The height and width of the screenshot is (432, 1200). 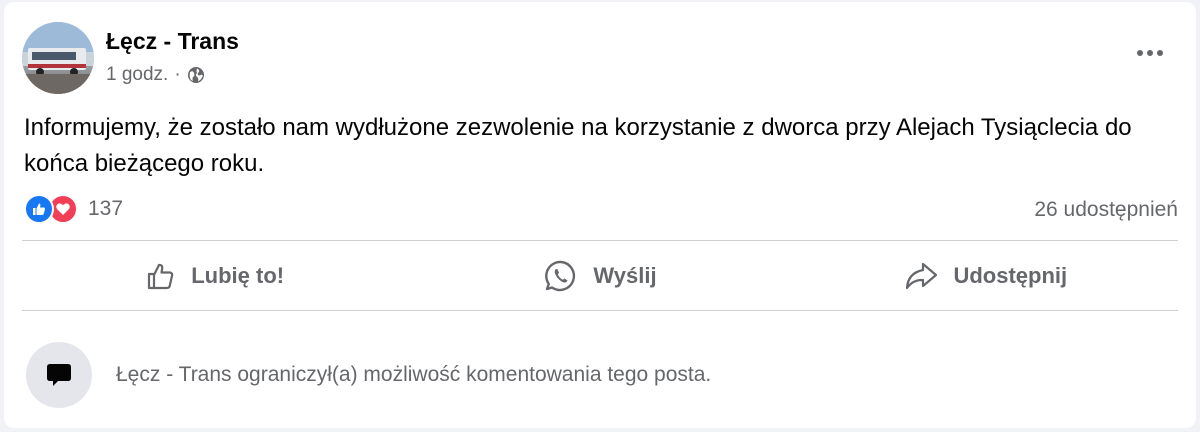 What do you see at coordinates (106, 208) in the screenshot?
I see `reaction-count: 137` at bounding box center [106, 208].